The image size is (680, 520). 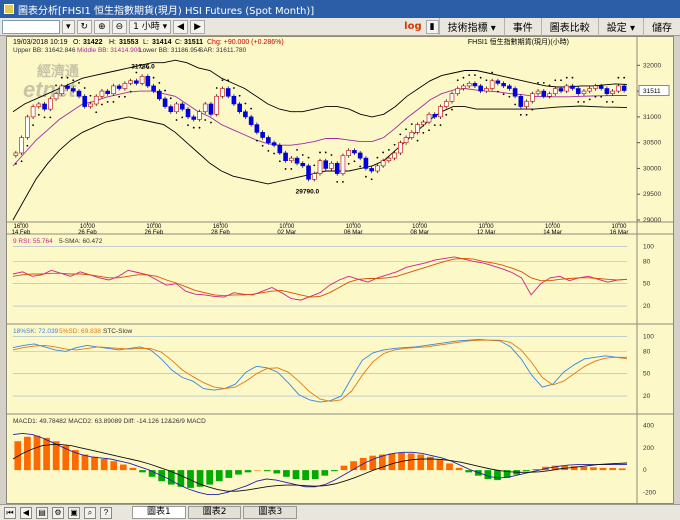 I want to click on tab-chart2: 圖表2, so click(x=214, y=512).